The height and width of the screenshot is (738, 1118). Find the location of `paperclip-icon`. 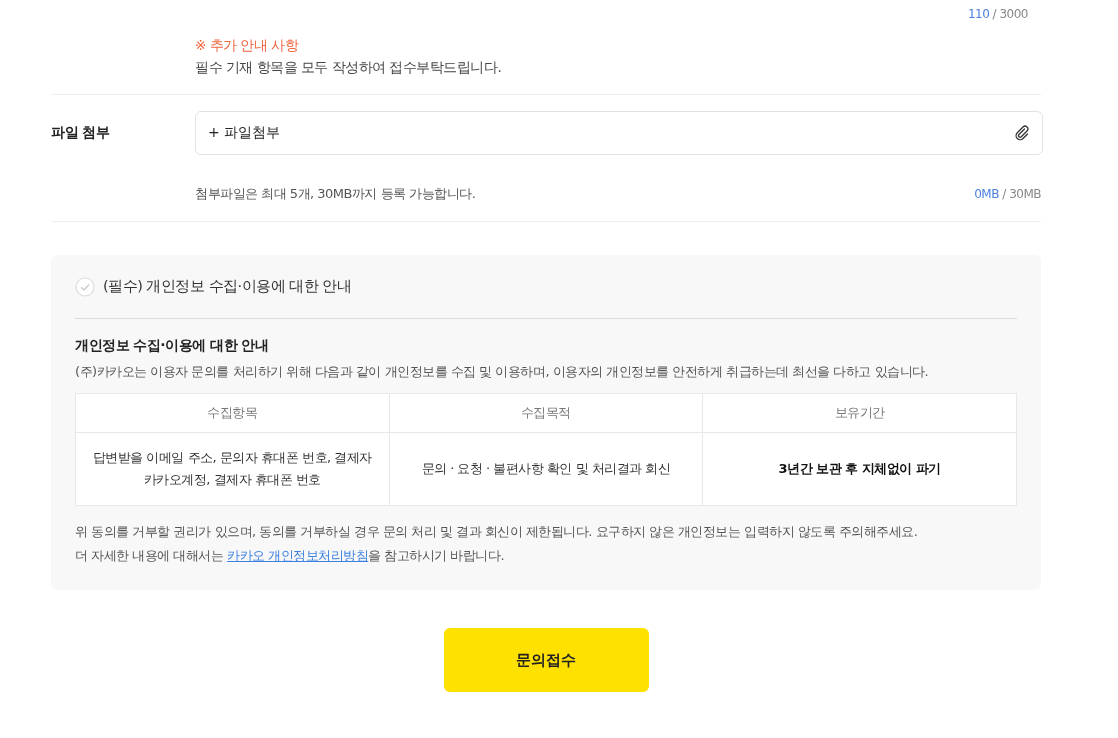

paperclip-icon is located at coordinates (1022, 133).